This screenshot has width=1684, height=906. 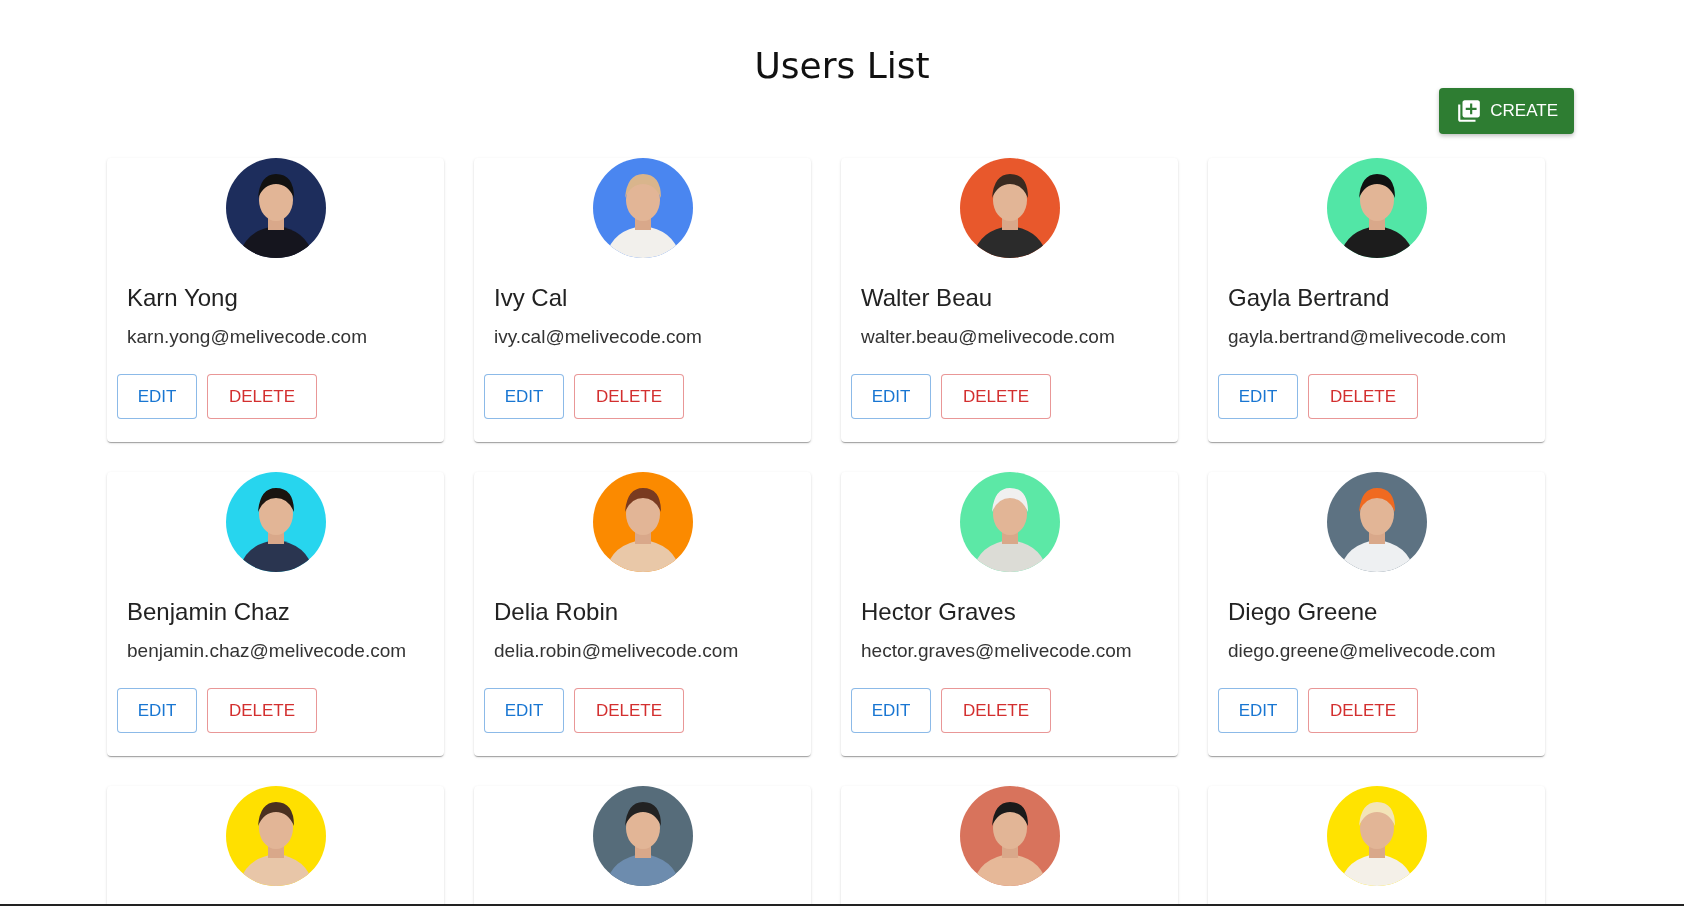 I want to click on add-icon, so click(x=1469, y=111).